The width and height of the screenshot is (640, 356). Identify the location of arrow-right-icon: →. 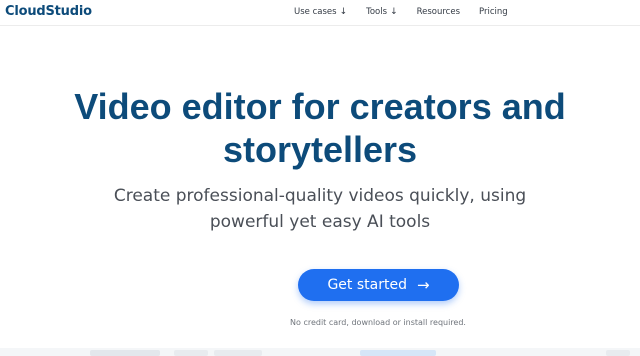
(423, 285).